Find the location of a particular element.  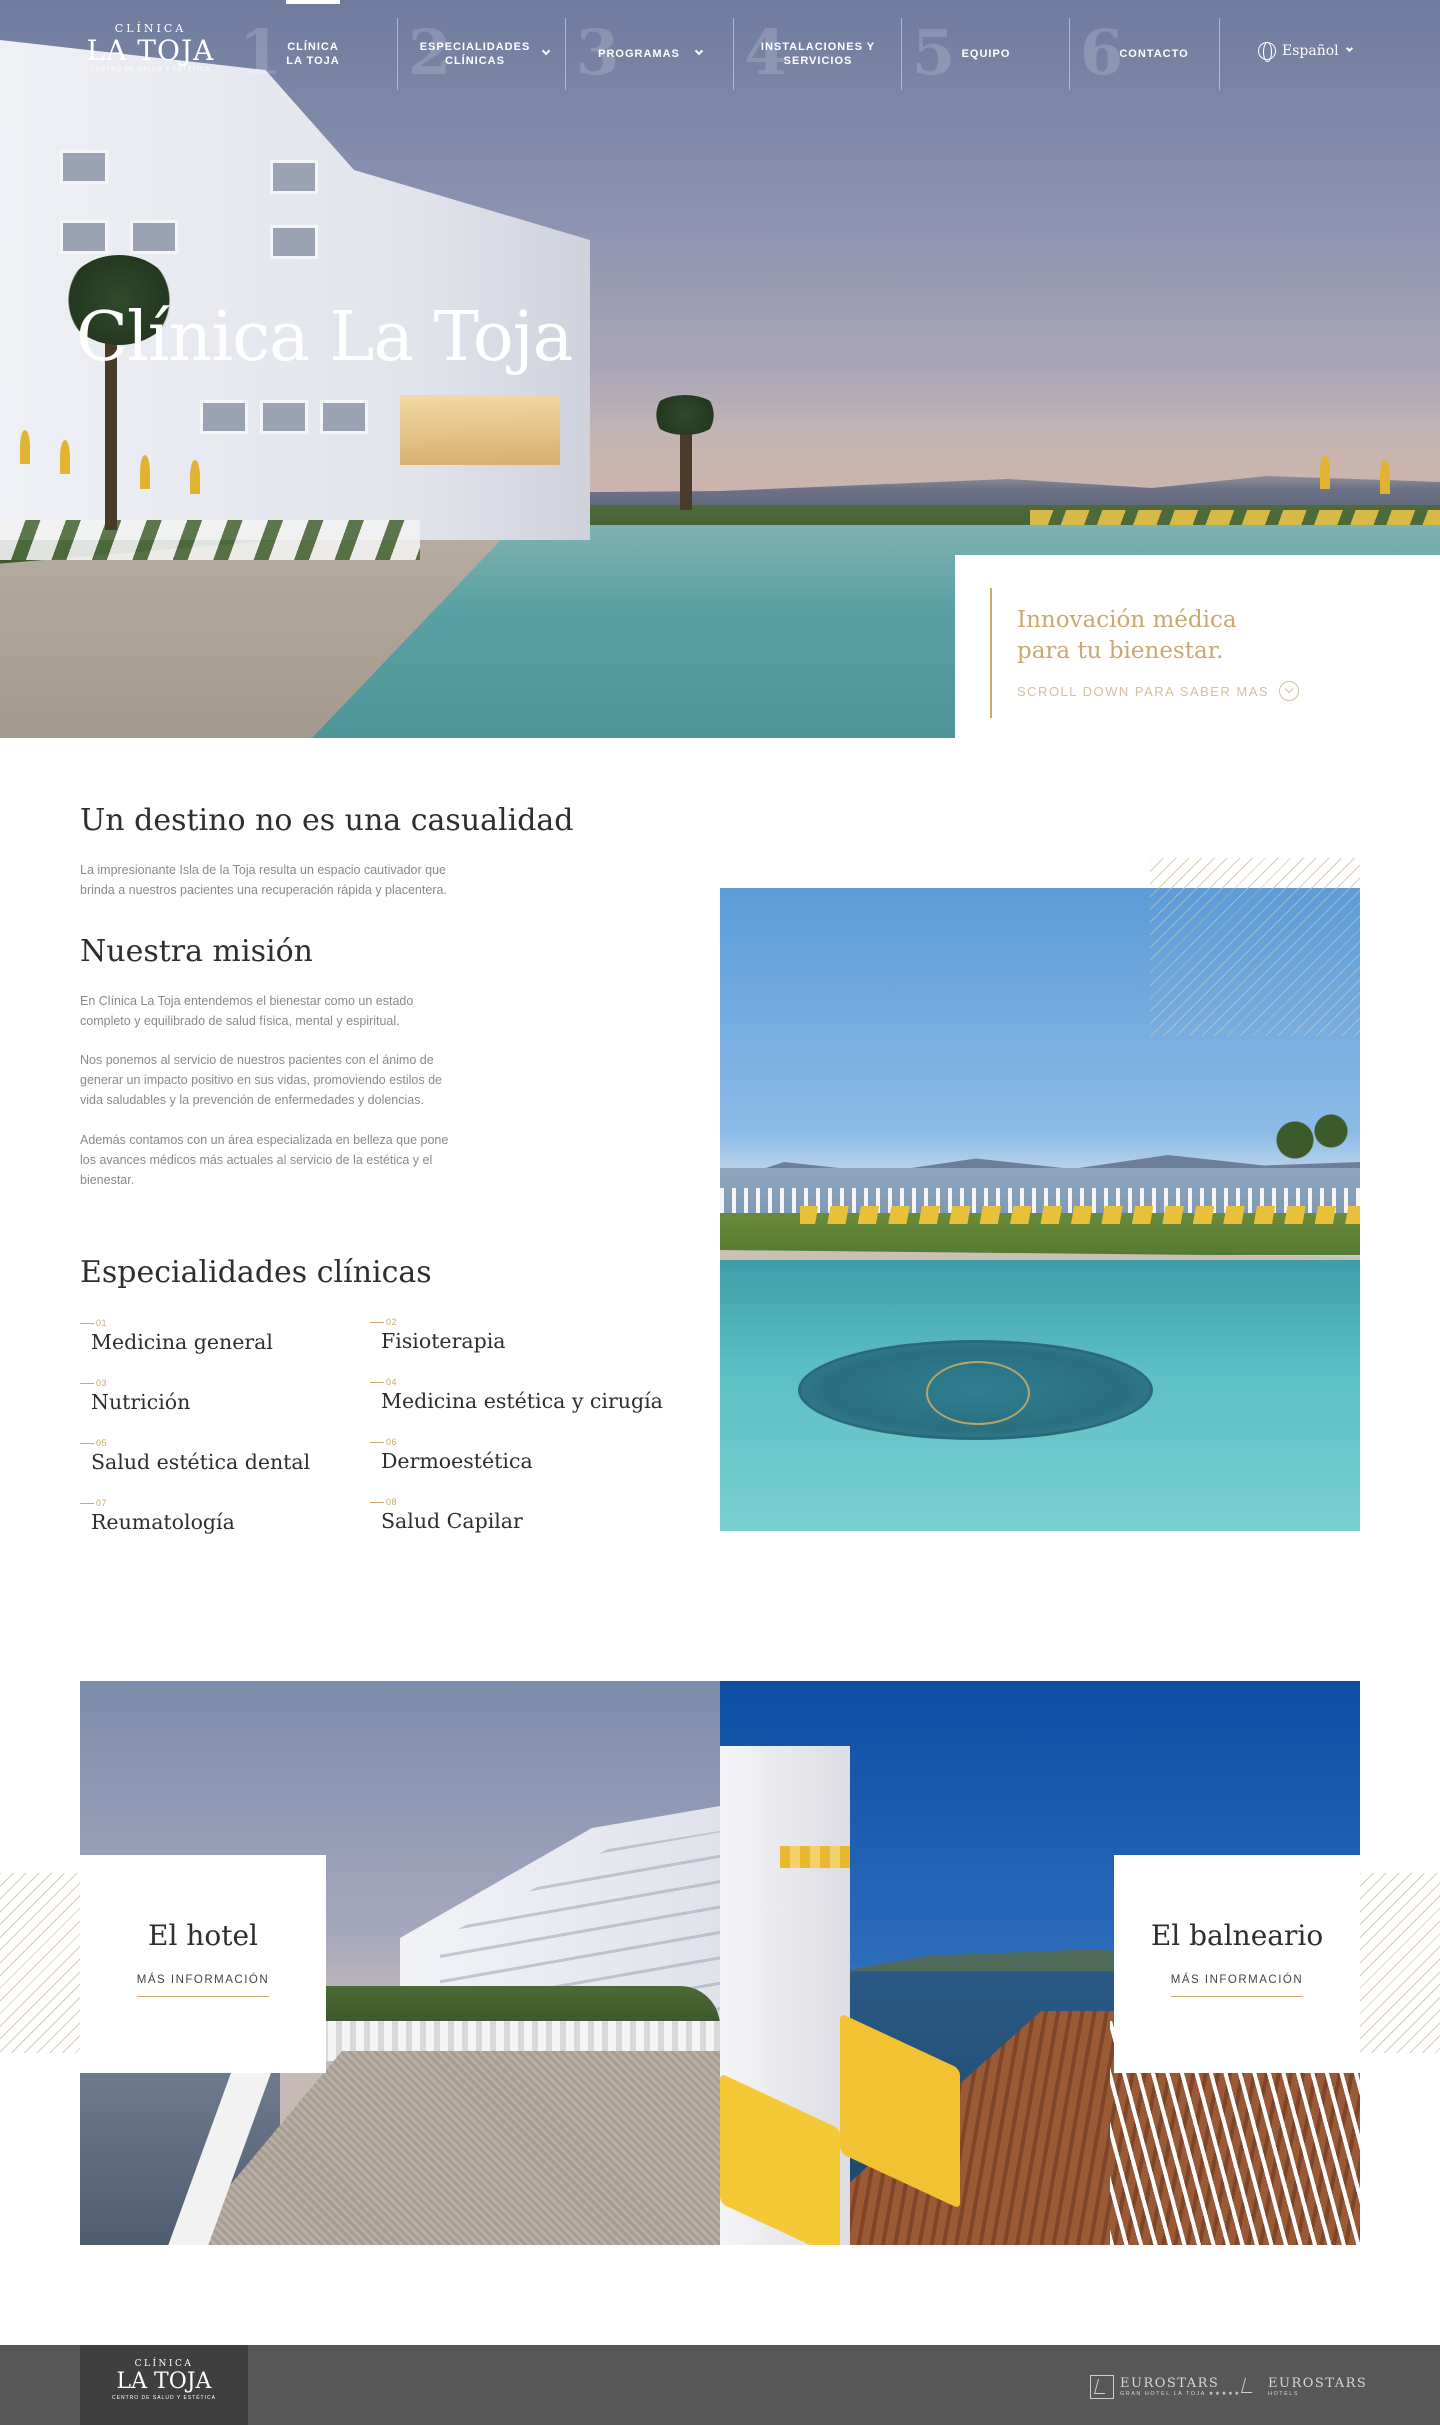

eurostars-logo-icon is located at coordinates (1102, 2387).